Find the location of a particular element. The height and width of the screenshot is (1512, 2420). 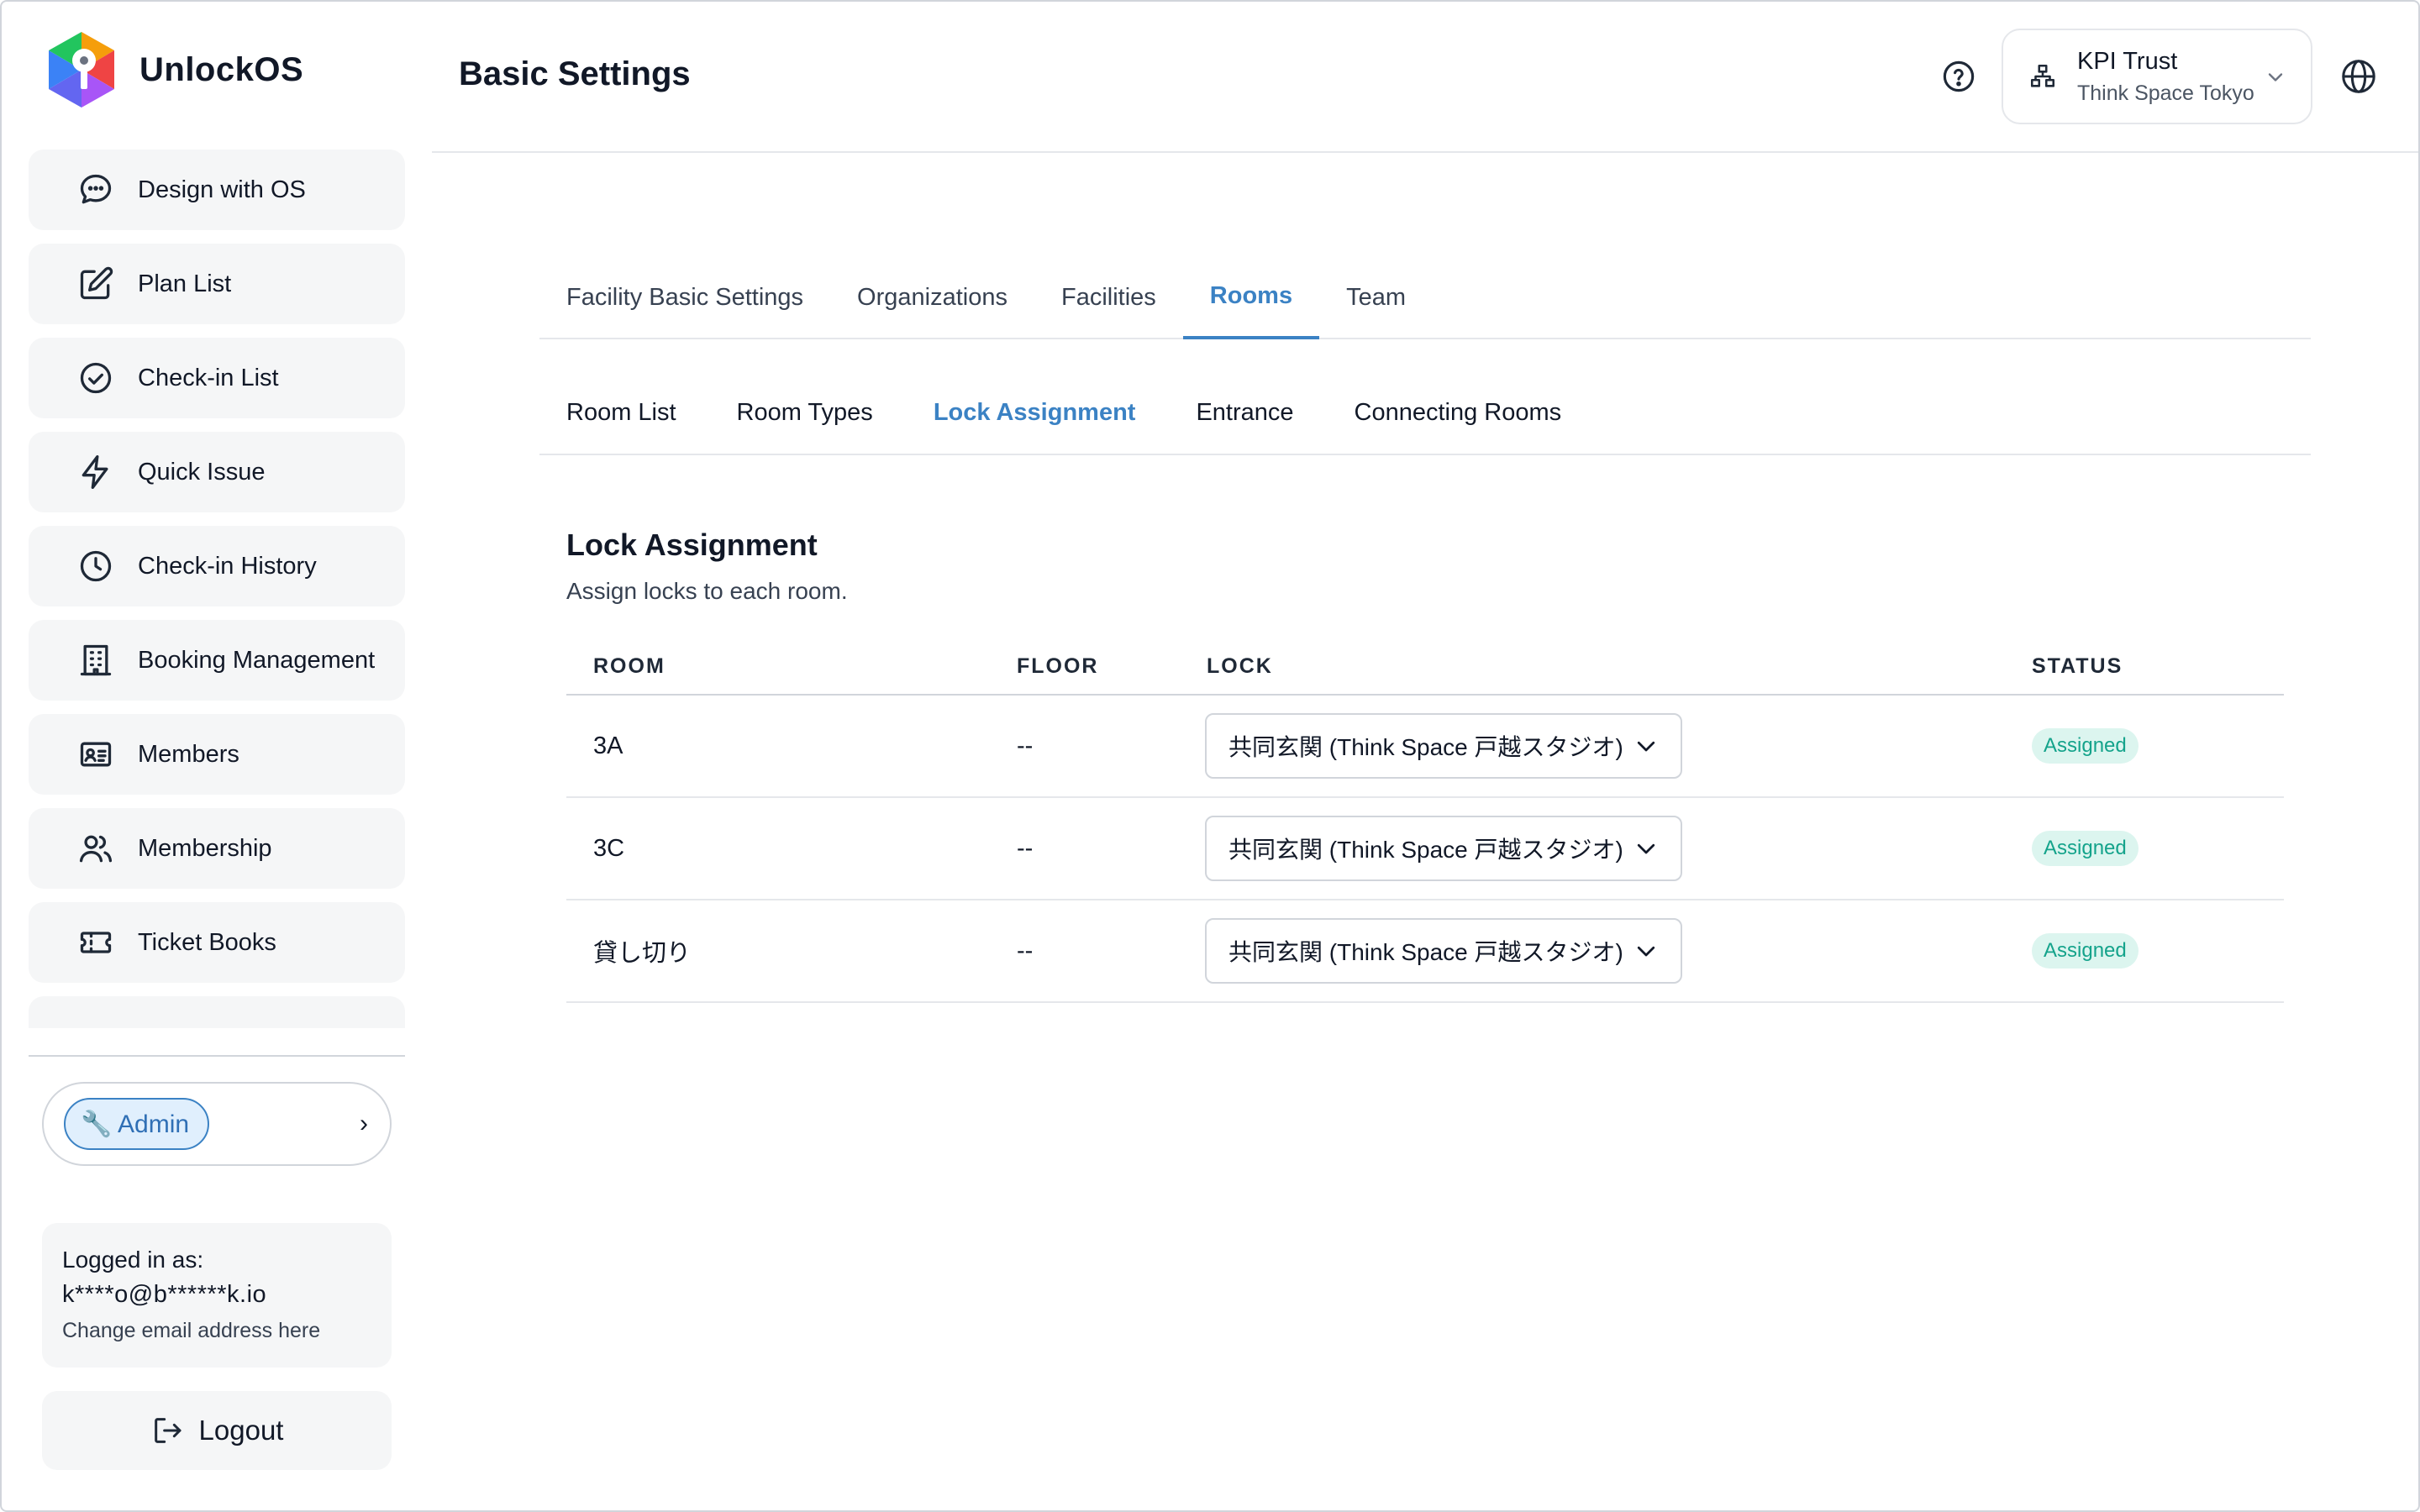

tab-facility-basic-settings: Facility Basic Settings is located at coordinates (684, 302).